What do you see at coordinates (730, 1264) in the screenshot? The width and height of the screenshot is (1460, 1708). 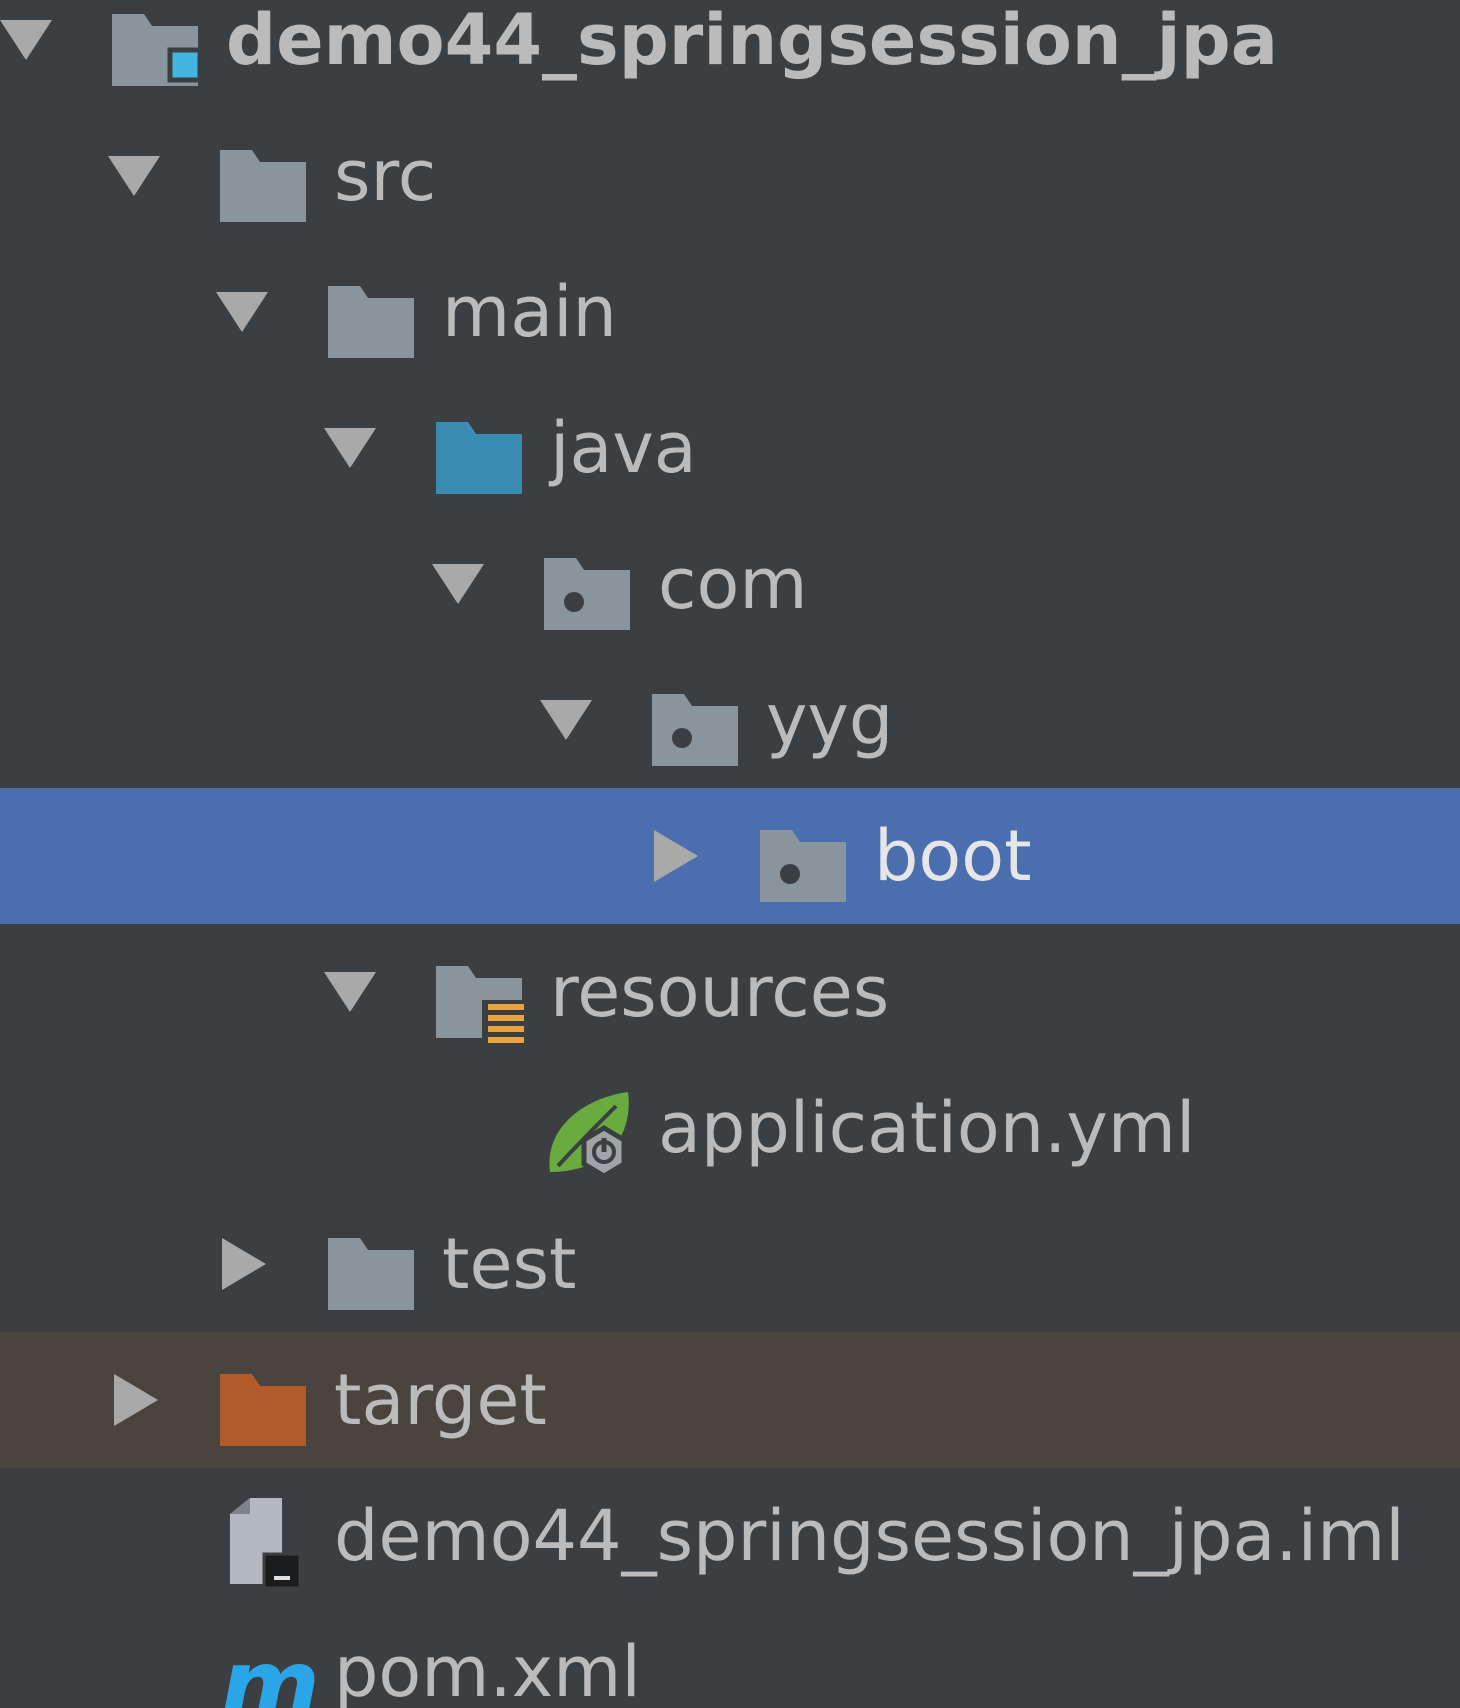 I see `tree-row-test: test` at bounding box center [730, 1264].